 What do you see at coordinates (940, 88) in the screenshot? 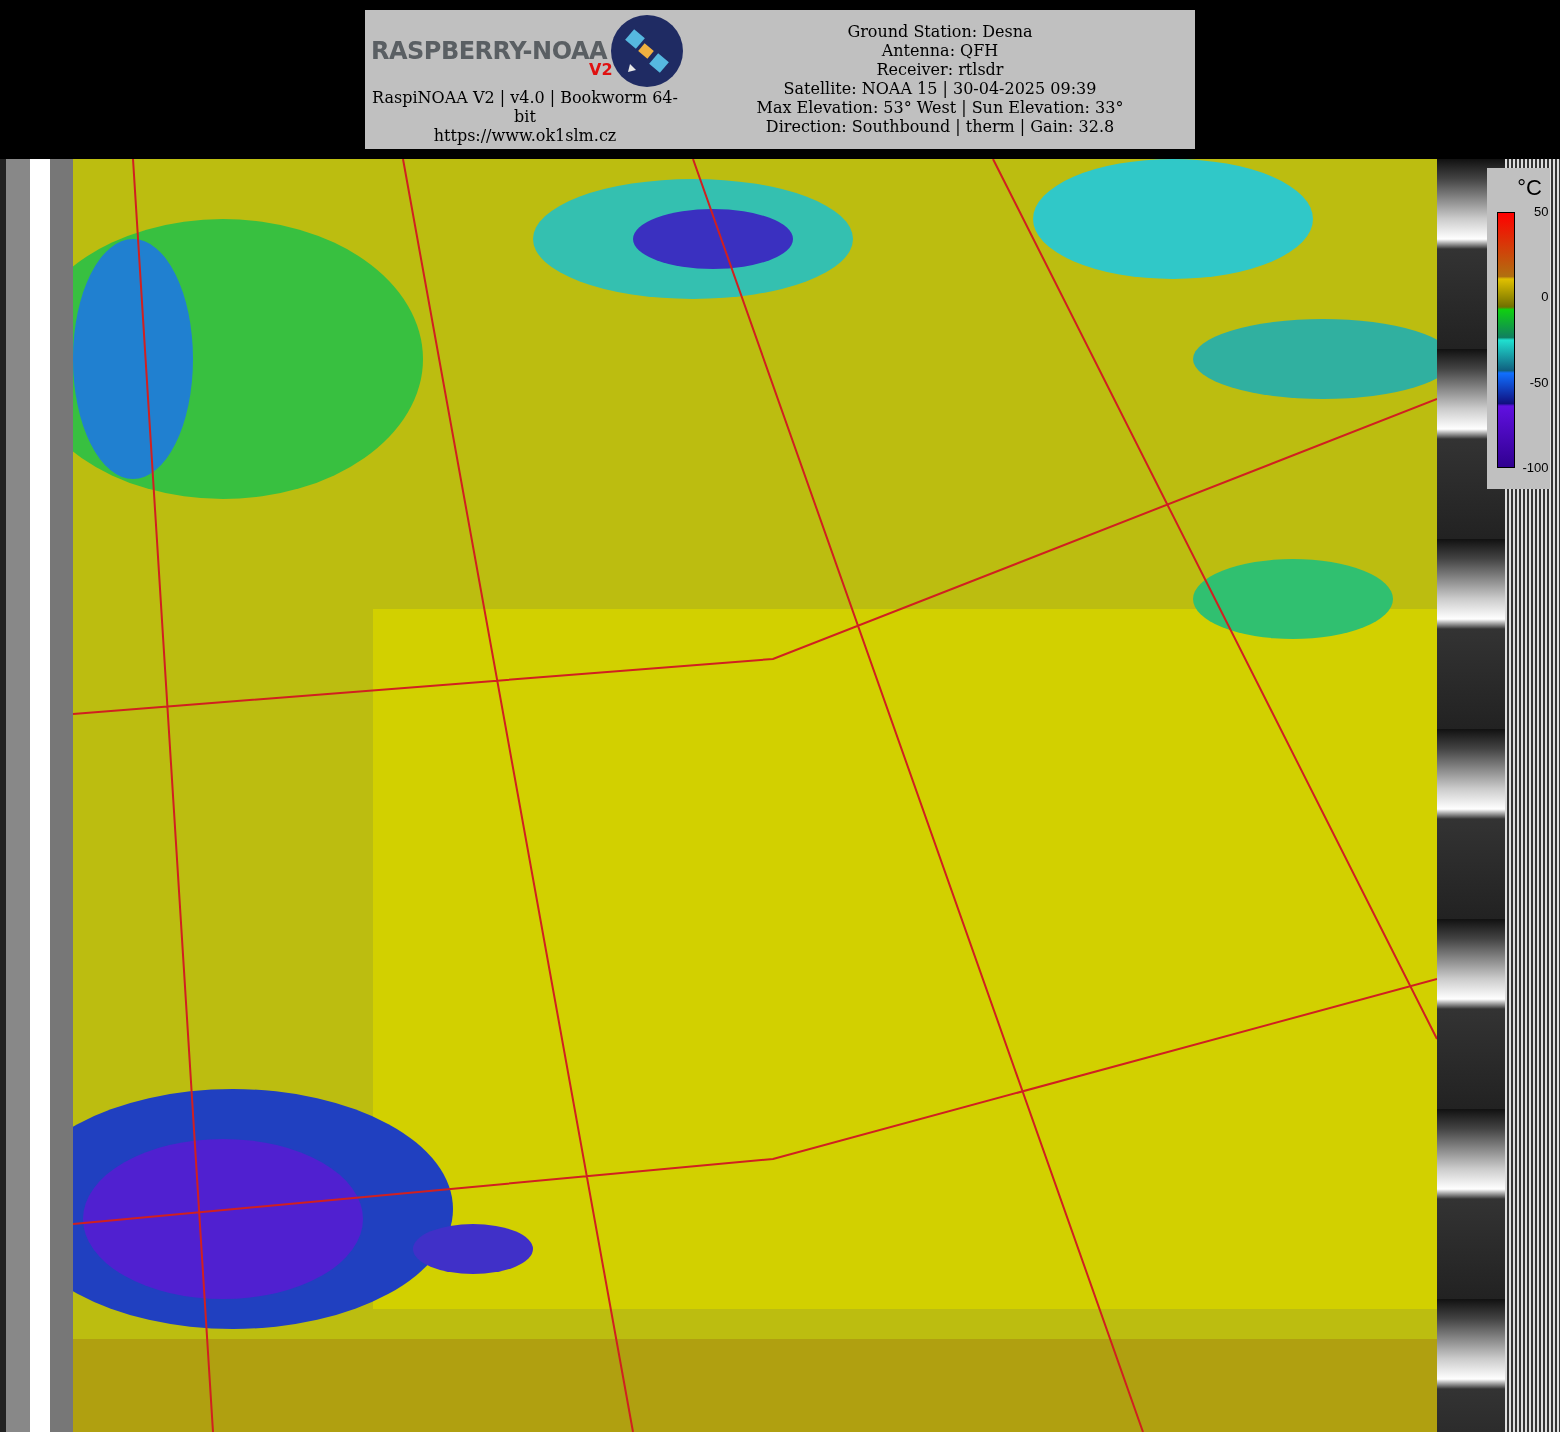
I see `station-info-text: Satellite: NOAA 15 | 30-04-2025 09:39` at bounding box center [940, 88].